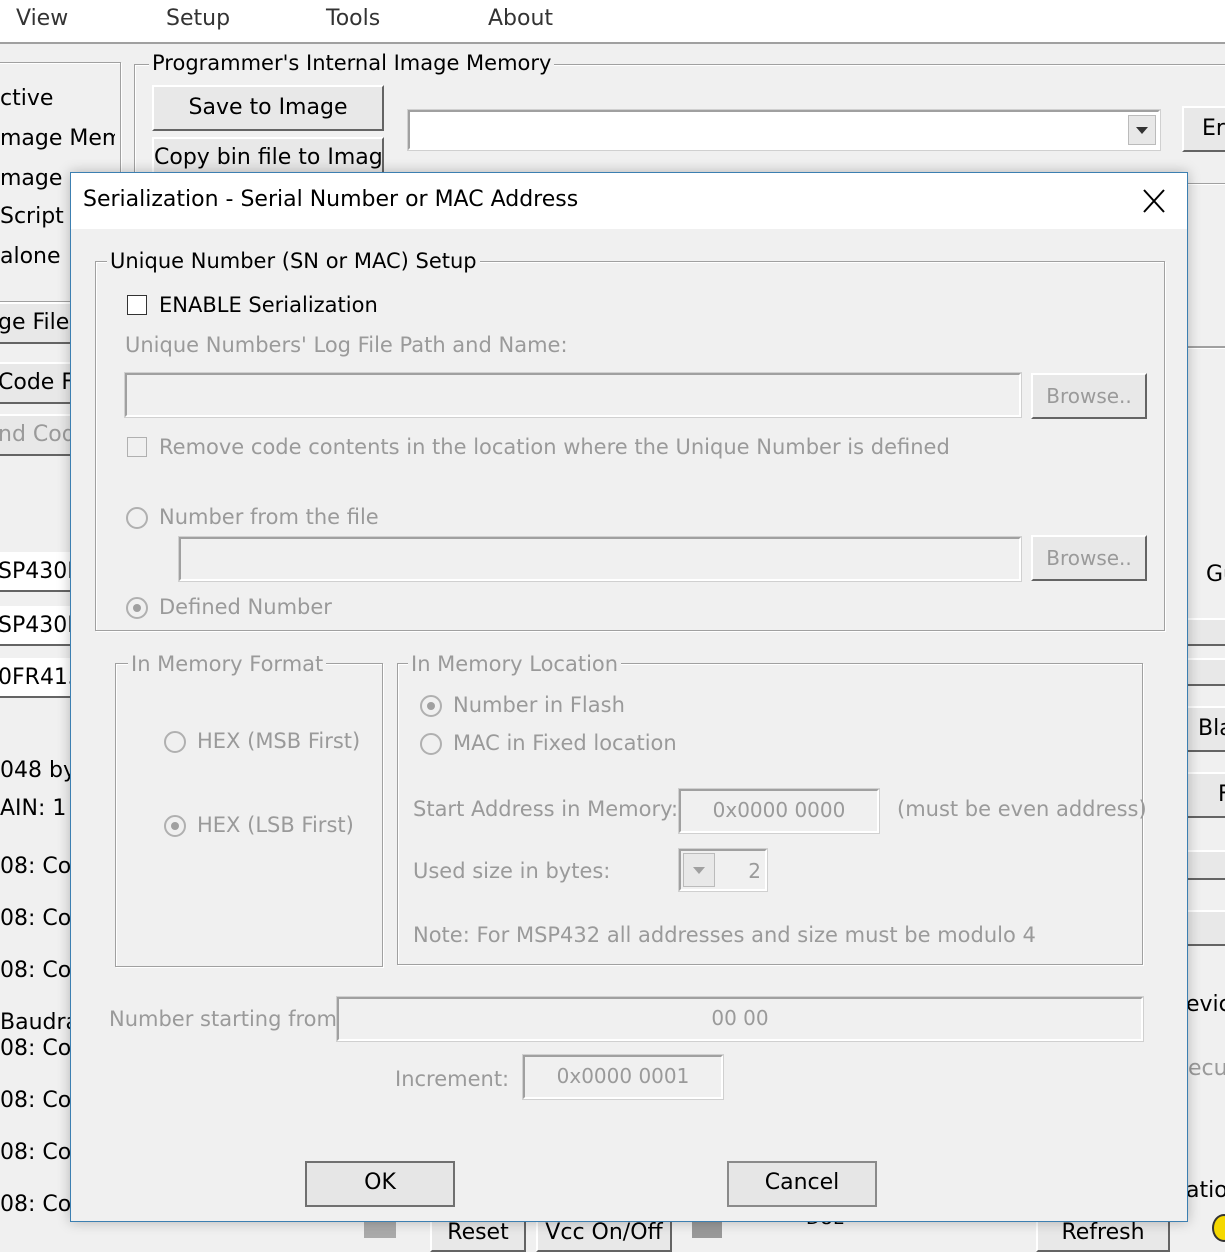  I want to click on save-to-image-button: Save to Image, so click(268, 108).